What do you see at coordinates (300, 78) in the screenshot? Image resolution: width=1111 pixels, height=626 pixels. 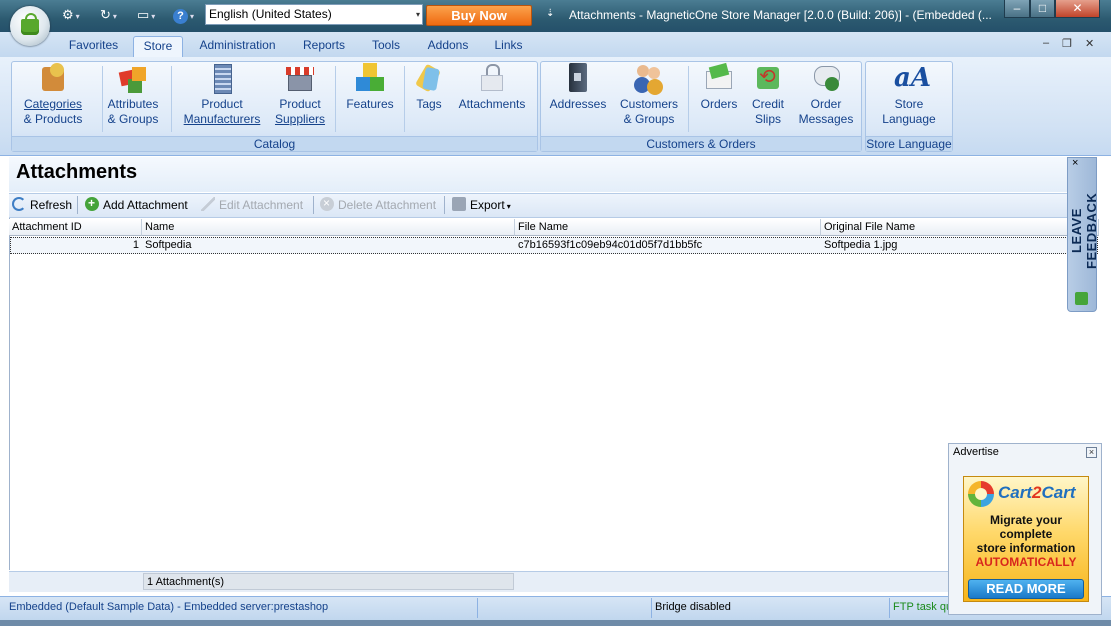 I see `shop-icon` at bounding box center [300, 78].